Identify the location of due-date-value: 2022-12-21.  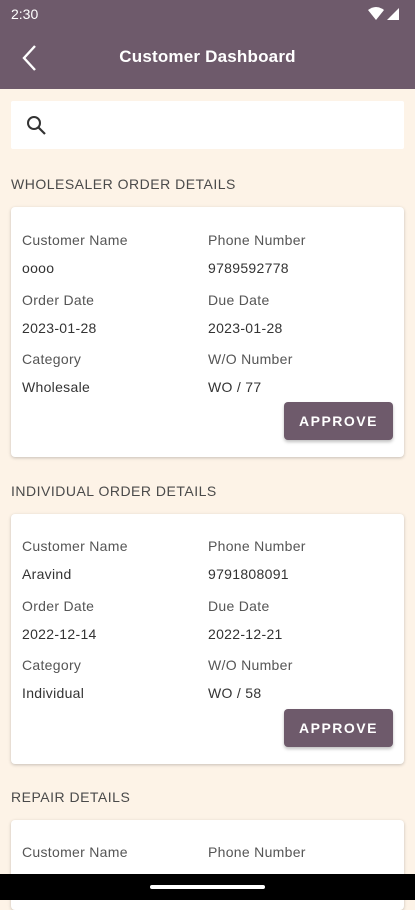
(245, 634).